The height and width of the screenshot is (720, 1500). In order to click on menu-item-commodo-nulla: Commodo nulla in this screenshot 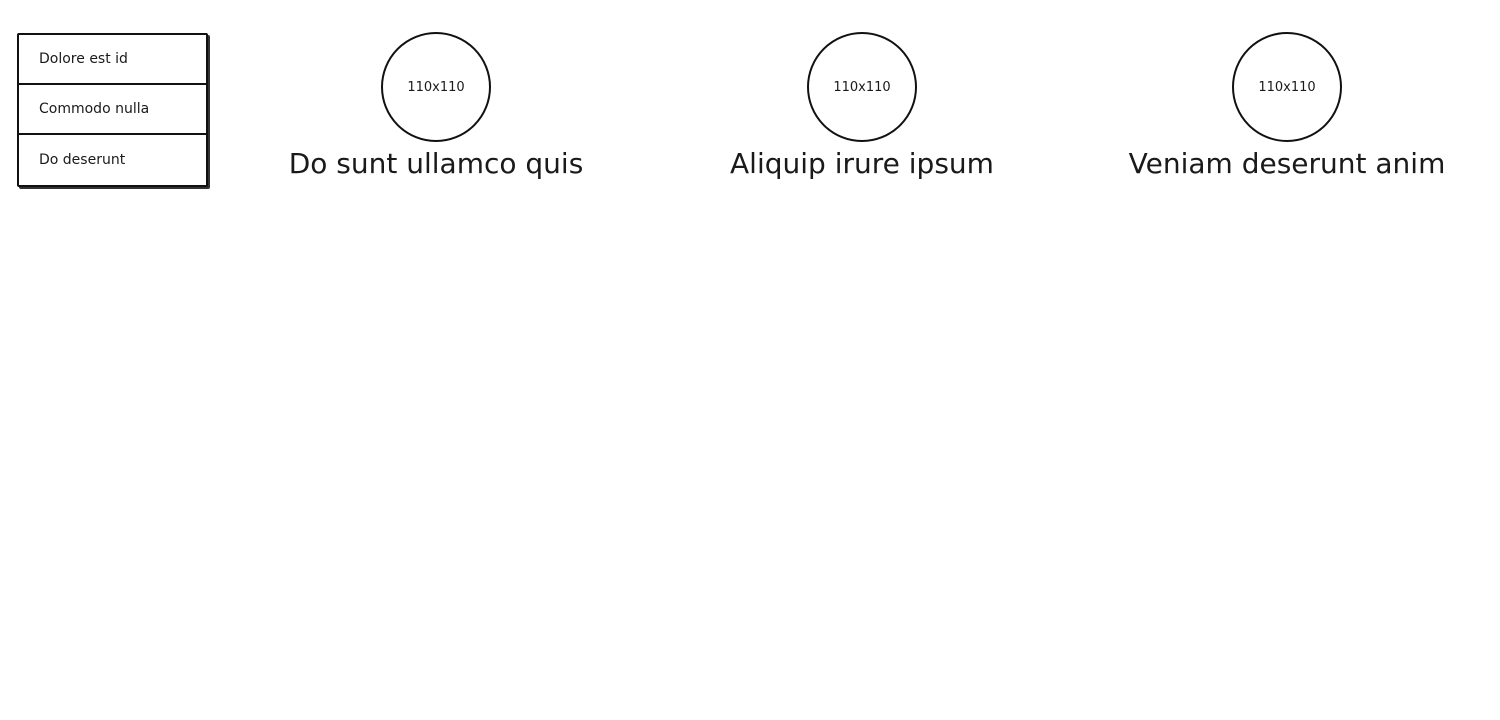, I will do `click(112, 110)`.